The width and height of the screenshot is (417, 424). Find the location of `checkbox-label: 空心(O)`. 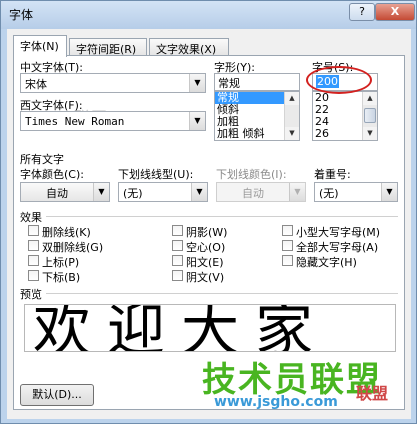

checkbox-label: 空心(O) is located at coordinates (206, 247).